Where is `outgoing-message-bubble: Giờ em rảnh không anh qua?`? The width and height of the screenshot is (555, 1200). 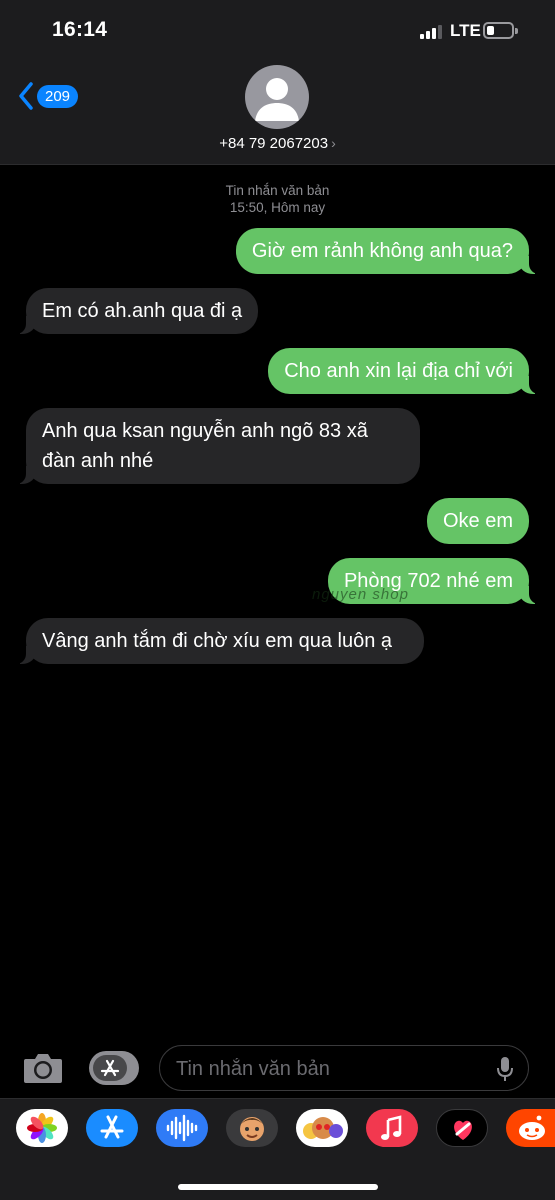
outgoing-message-bubble: Giờ em rảnh không anh qua? is located at coordinates (387, 251).